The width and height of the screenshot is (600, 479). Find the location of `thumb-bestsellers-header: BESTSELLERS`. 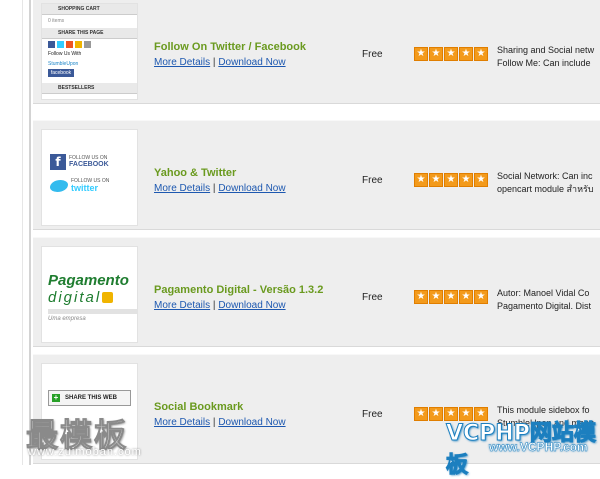

thumb-bestsellers-header: BESTSELLERS is located at coordinates (89, 88).